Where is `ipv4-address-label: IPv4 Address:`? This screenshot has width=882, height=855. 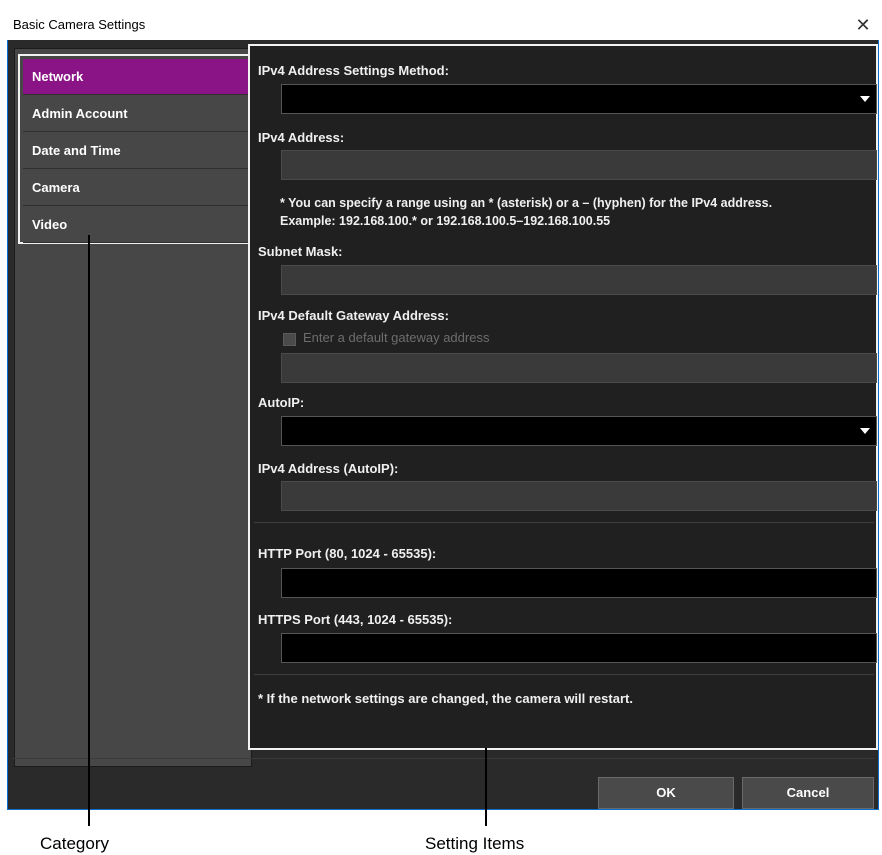 ipv4-address-label: IPv4 Address: is located at coordinates (301, 137).